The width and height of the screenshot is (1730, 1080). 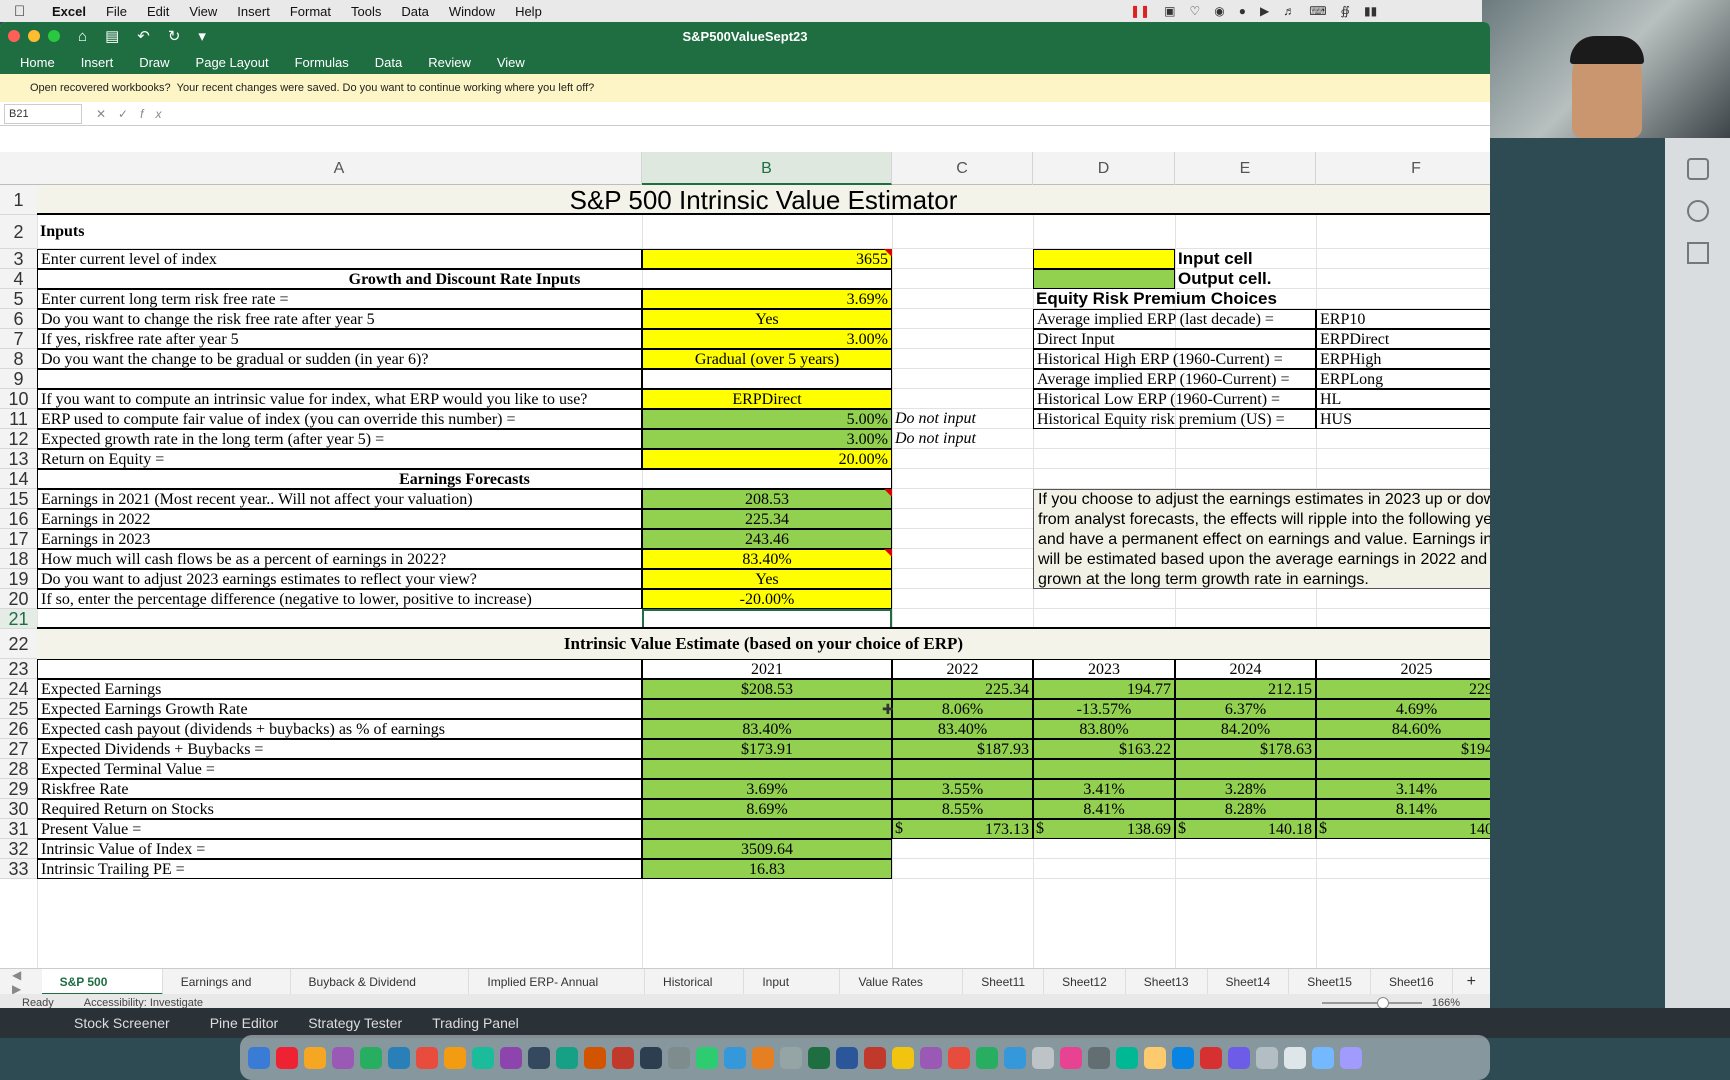 I want to click on year-header: 2025, so click(x=1403, y=669).